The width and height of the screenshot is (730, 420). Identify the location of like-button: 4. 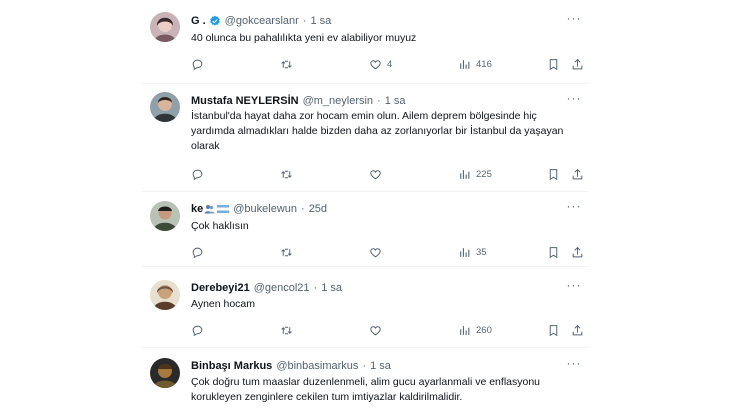
(380, 64).